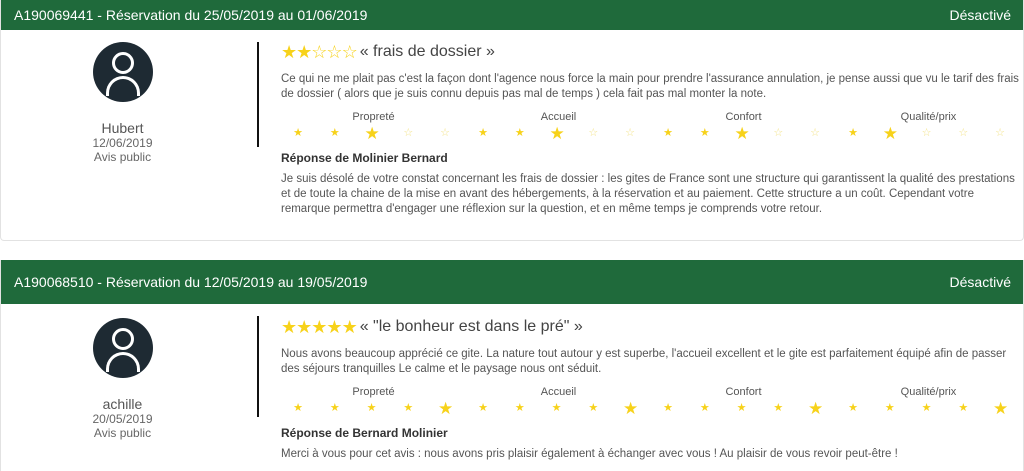  I want to click on criterion-rating: Confort ★ ★ ★ ☆ ☆, so click(743, 127).